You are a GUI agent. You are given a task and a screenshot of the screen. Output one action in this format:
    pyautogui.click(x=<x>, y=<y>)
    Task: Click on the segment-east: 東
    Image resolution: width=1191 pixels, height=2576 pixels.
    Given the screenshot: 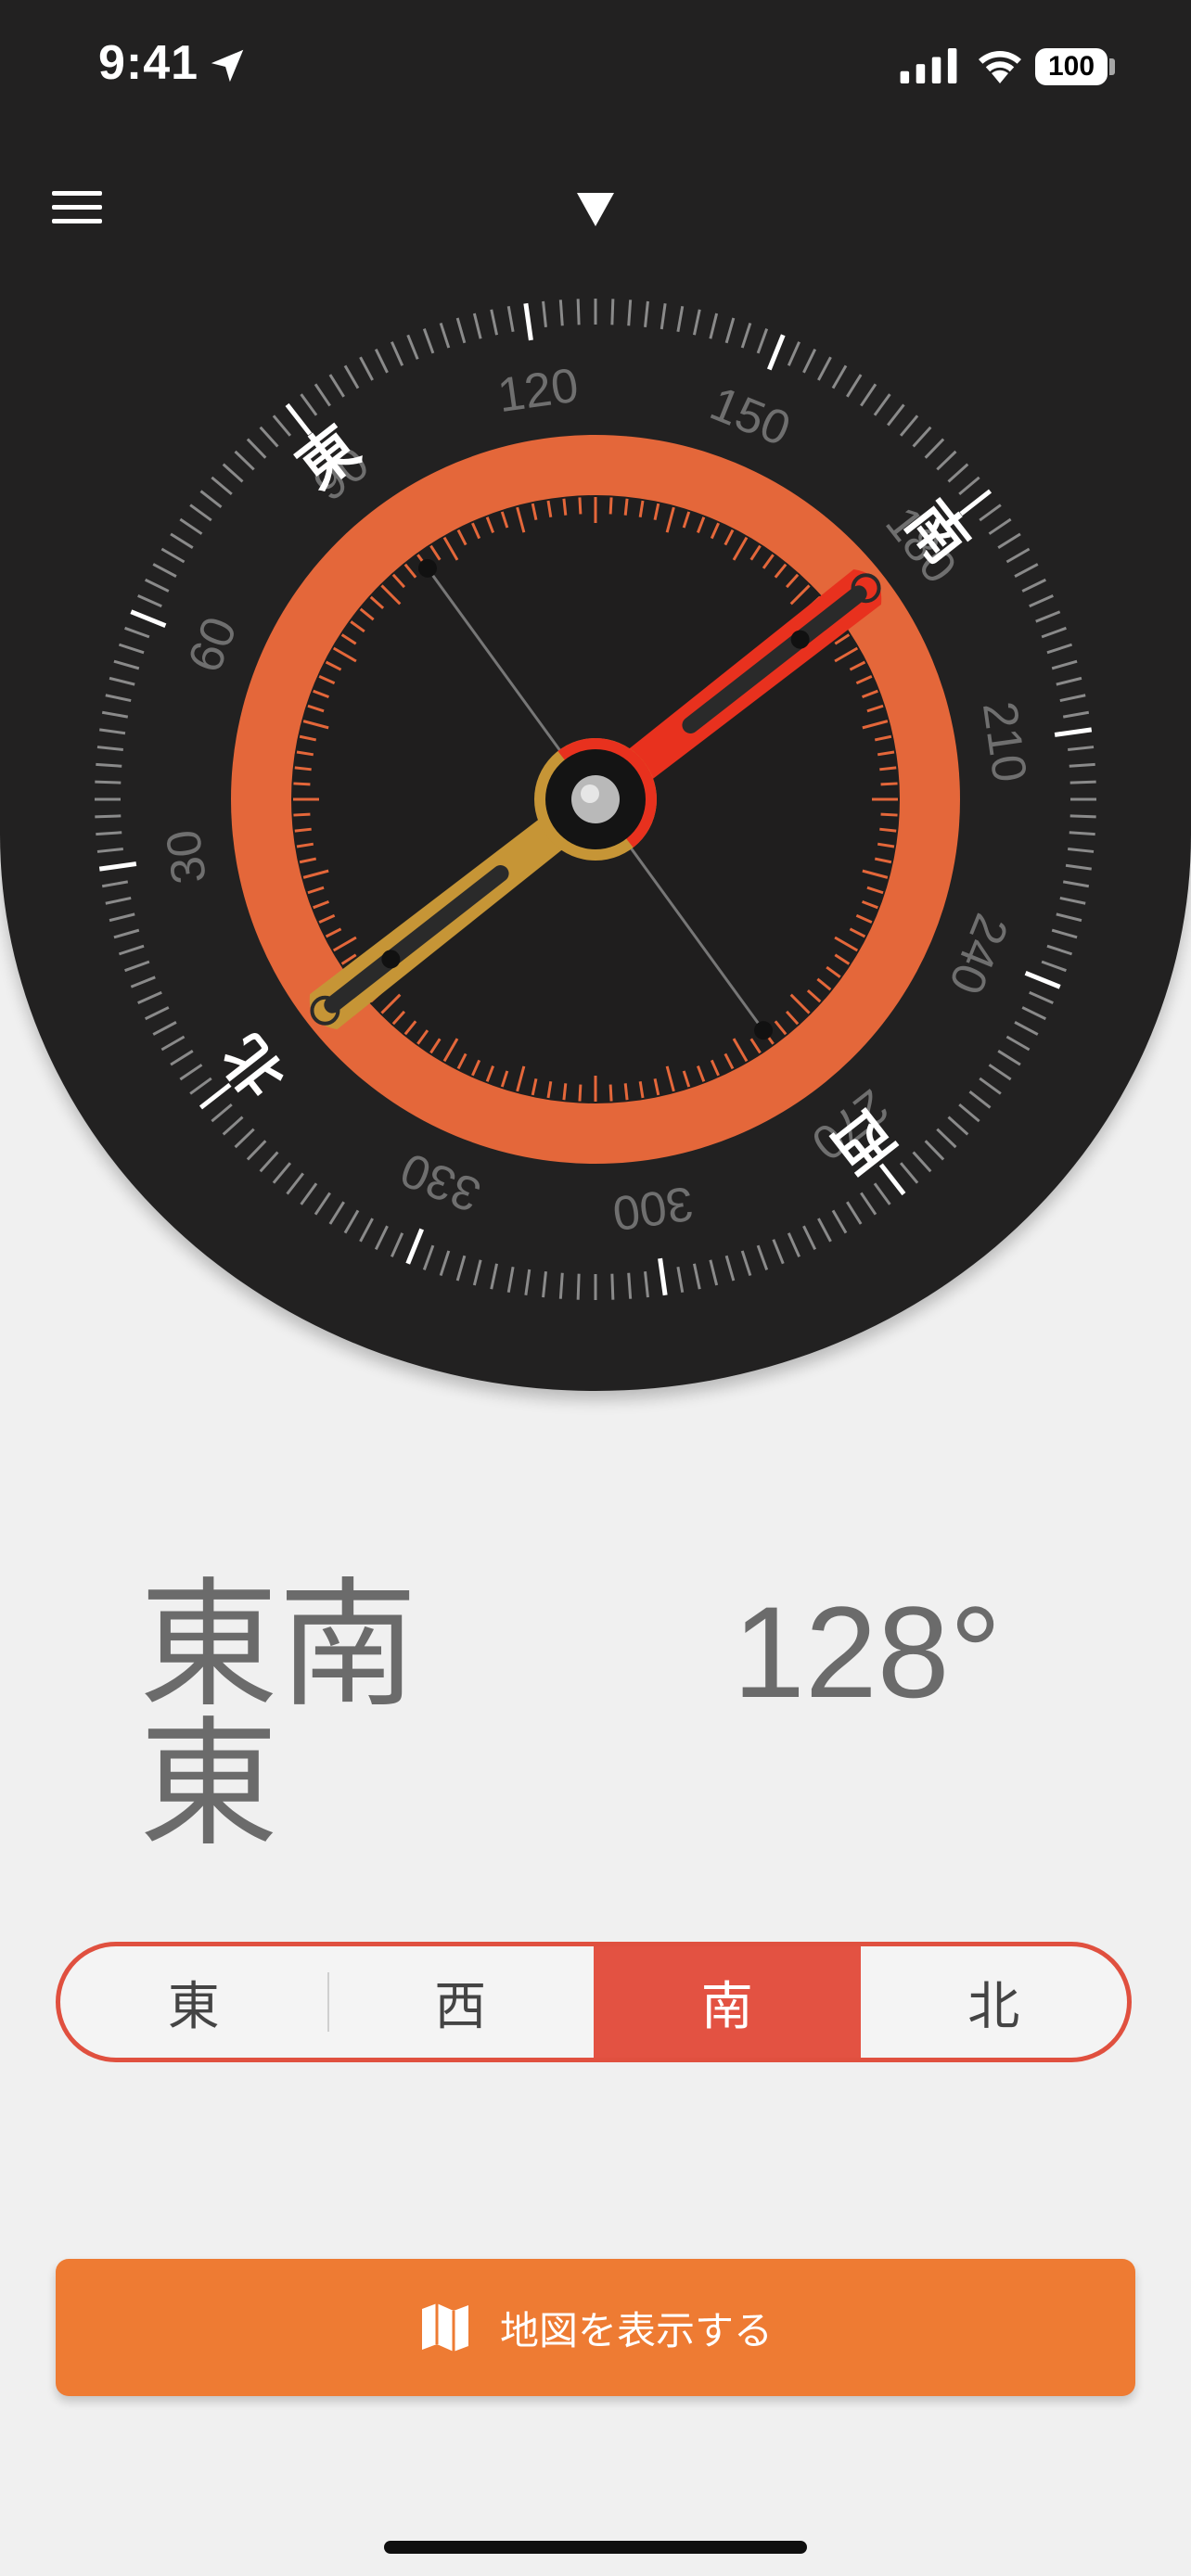 What is the action you would take?
    pyautogui.click(x=193, y=2002)
    